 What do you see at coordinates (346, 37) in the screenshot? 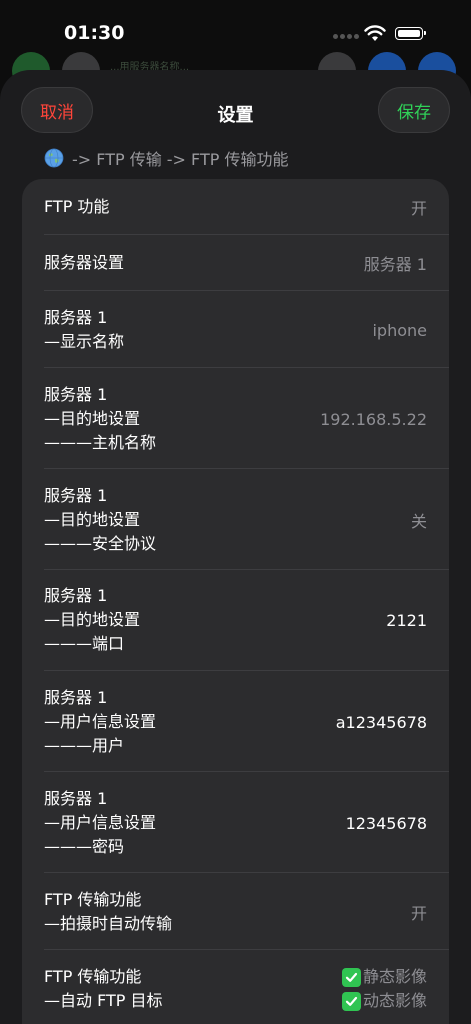
I see `cellular-signal-icon` at bounding box center [346, 37].